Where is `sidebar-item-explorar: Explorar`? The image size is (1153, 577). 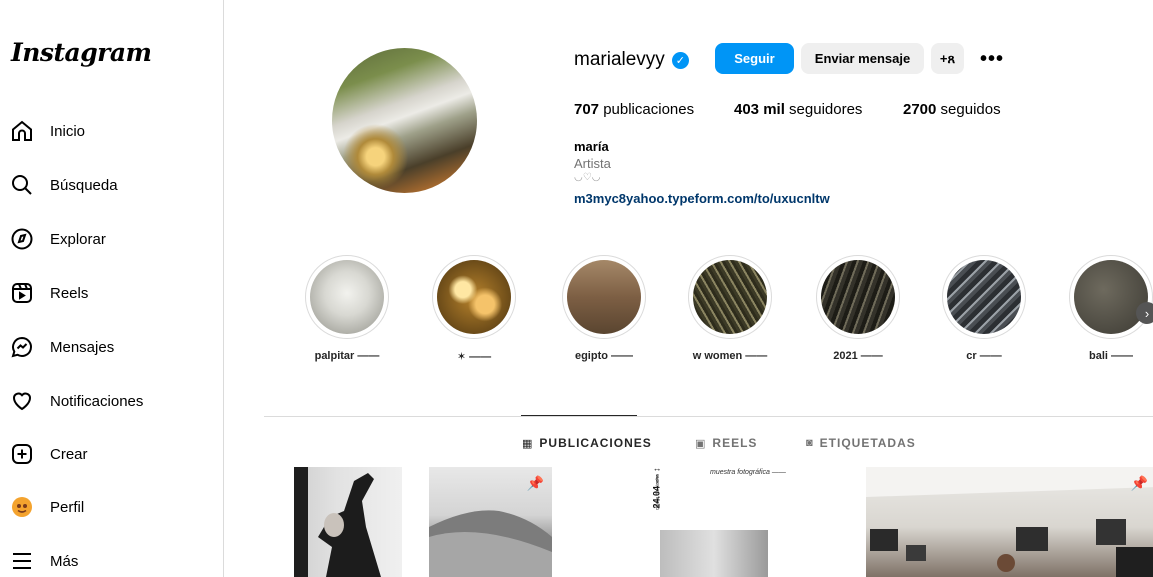
sidebar-item-explorar: Explorar is located at coordinates (110, 239).